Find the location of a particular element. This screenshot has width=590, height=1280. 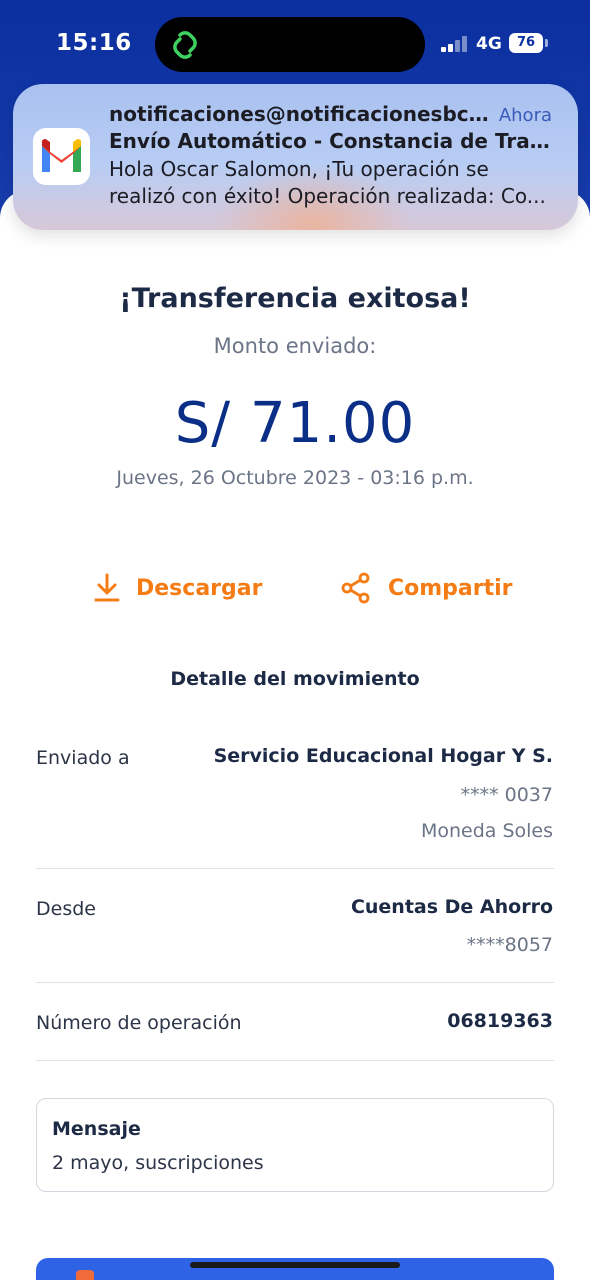

message-title: Mensaje is located at coordinates (96, 1129).